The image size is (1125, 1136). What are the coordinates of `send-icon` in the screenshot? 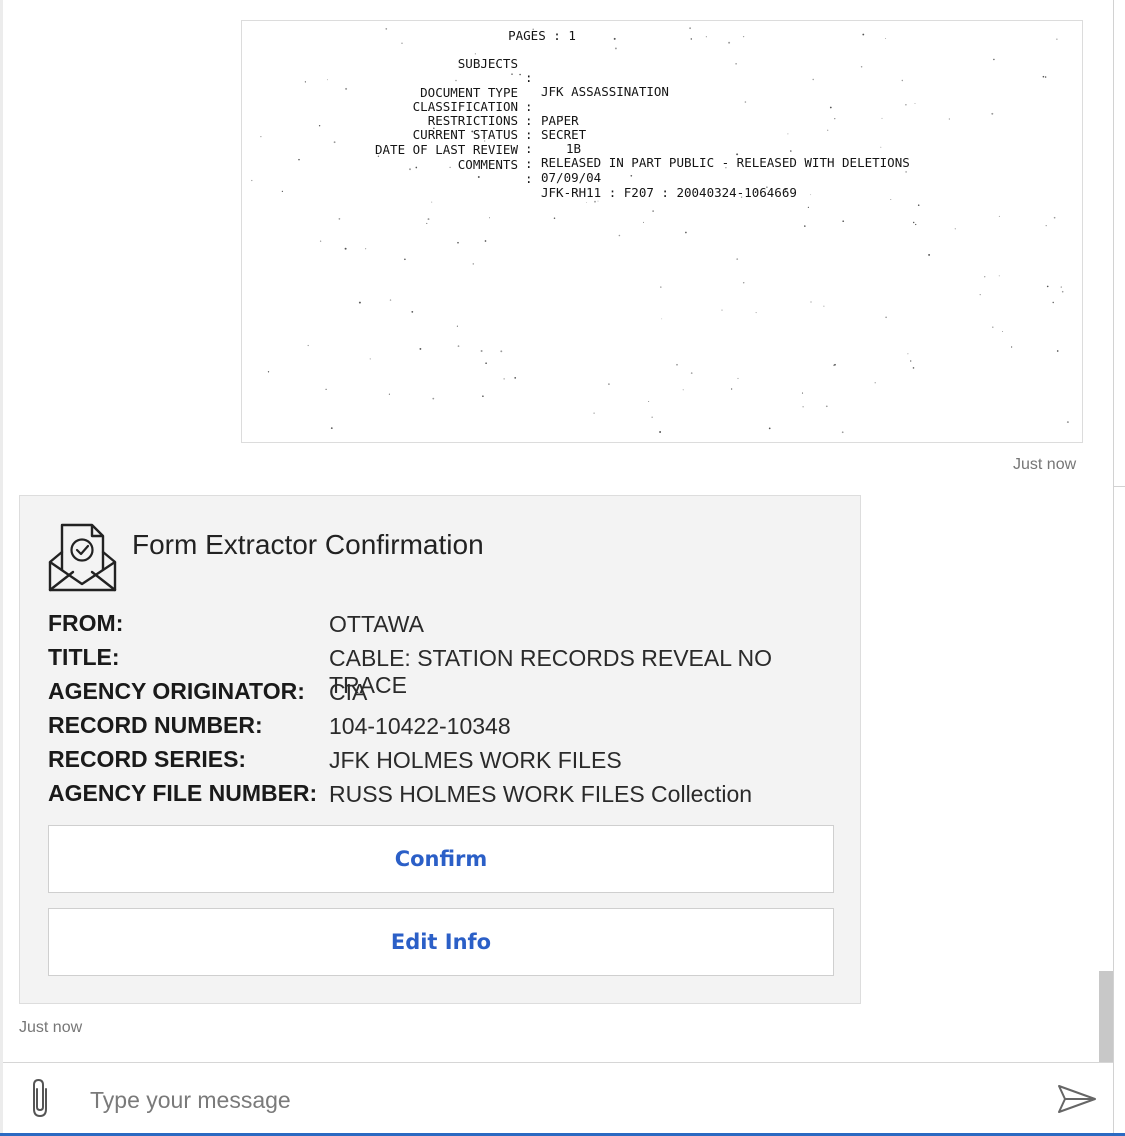 It's located at (1077, 1099).